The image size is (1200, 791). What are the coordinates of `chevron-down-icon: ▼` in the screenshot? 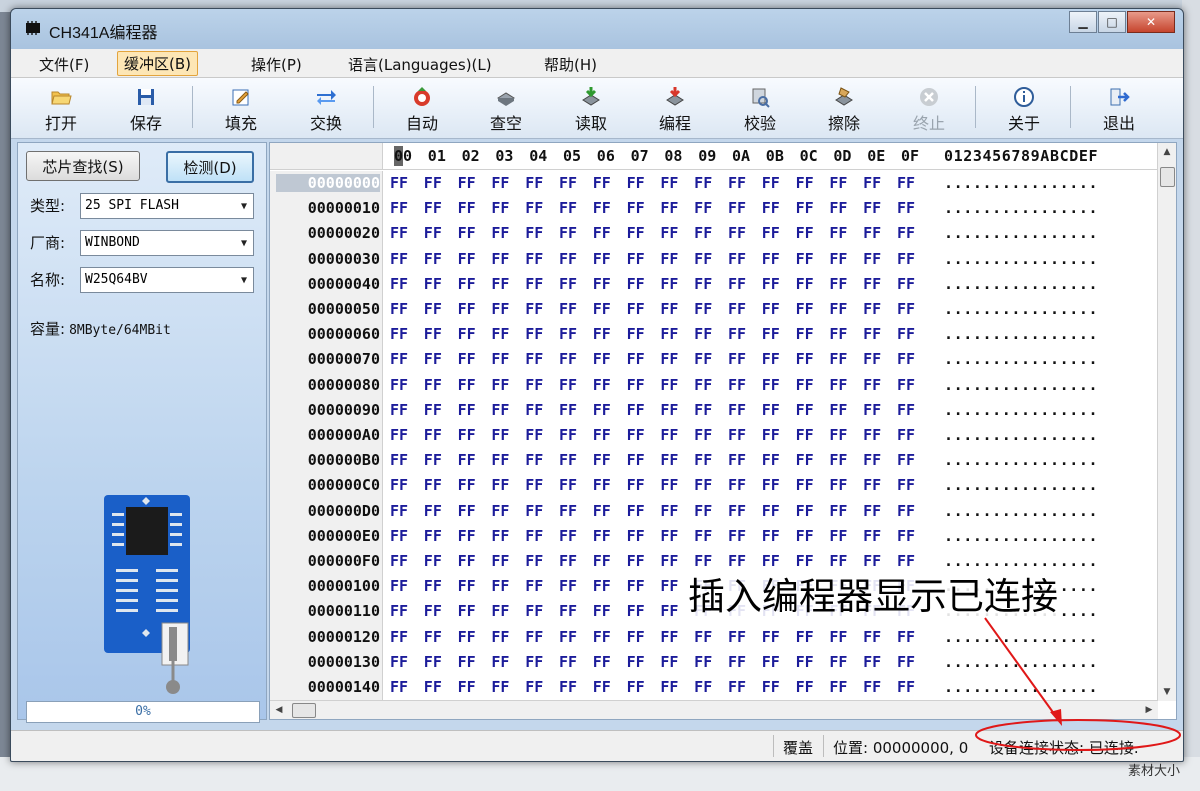 It's located at (244, 280).